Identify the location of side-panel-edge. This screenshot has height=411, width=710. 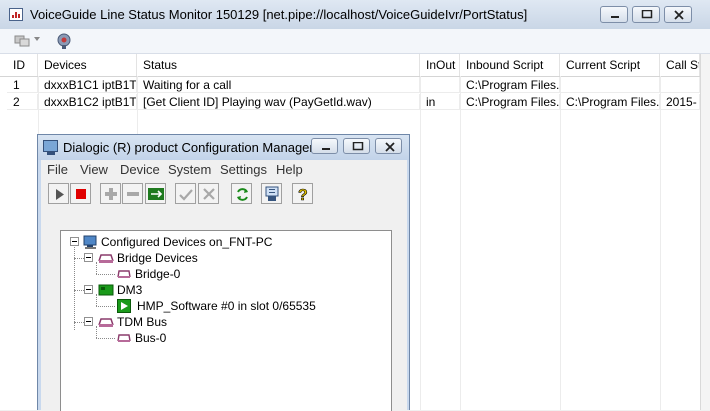
(705, 232).